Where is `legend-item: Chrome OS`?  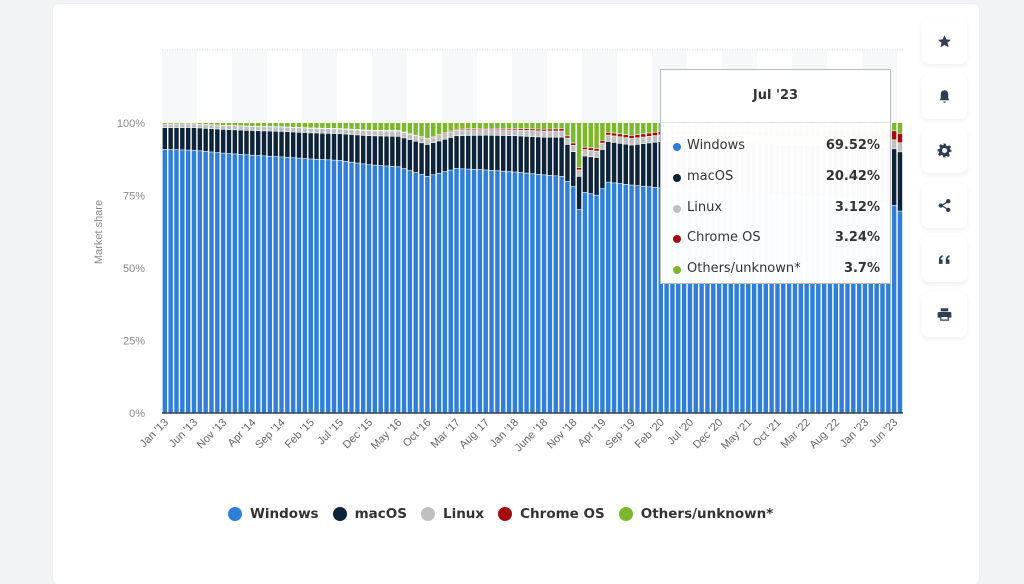 legend-item: Chrome OS is located at coordinates (551, 514).